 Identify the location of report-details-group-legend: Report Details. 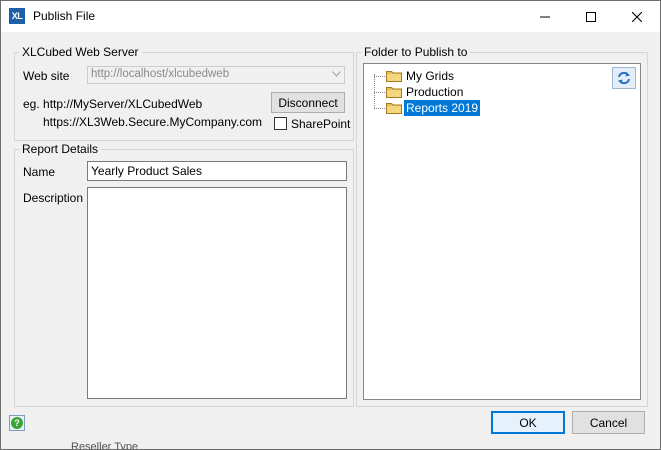
(60, 149).